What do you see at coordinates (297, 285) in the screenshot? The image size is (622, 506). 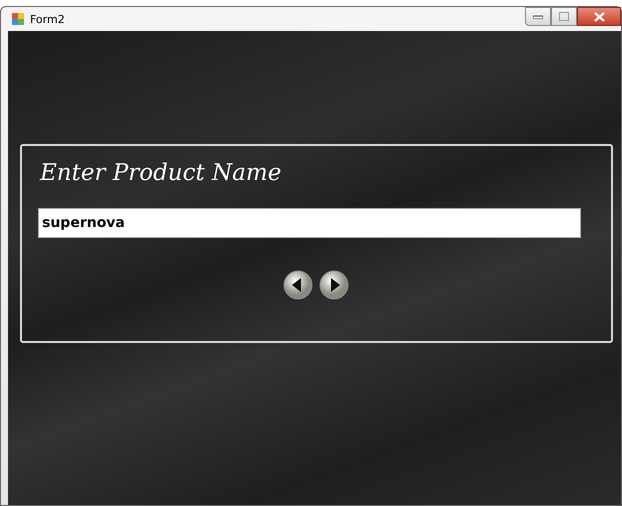 I see `back-button` at bounding box center [297, 285].